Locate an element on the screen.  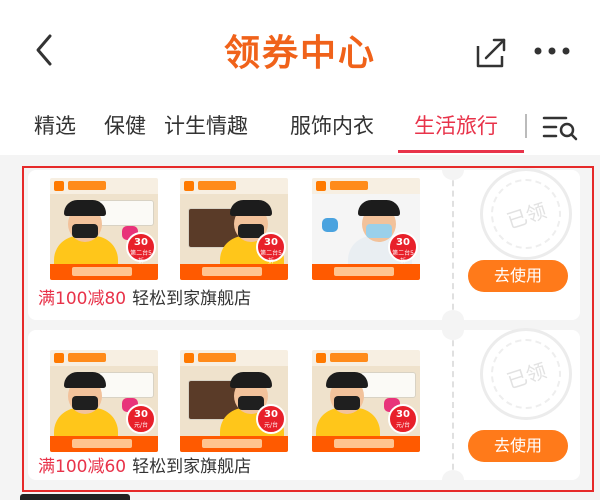
tab-life-travel: 生活旅行 is located at coordinates (456, 125).